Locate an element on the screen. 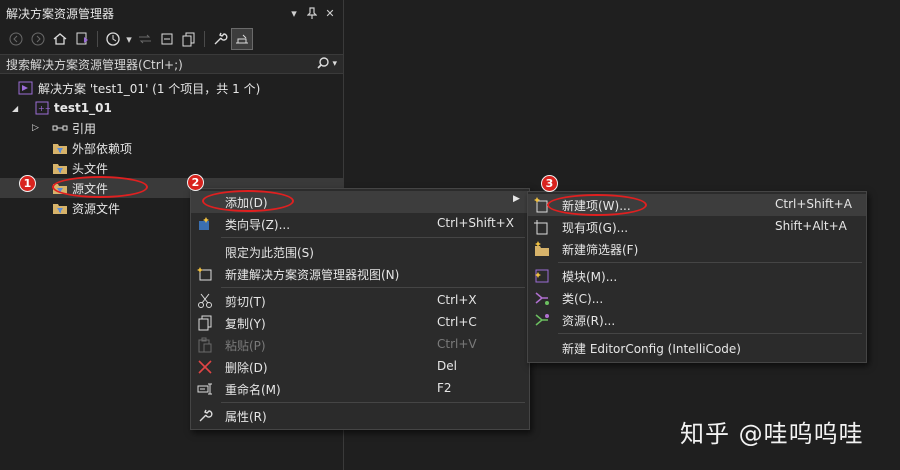 This screenshot has height=470, width=900. forward-icon is located at coordinates (38, 39).